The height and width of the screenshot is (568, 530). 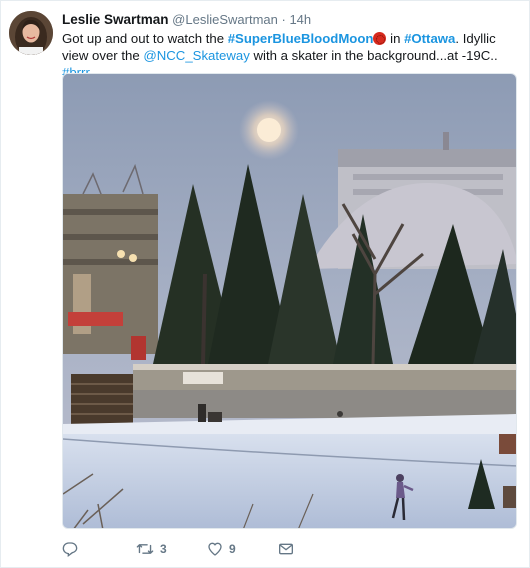 I want to click on author-avatar, so click(x=31, y=33).